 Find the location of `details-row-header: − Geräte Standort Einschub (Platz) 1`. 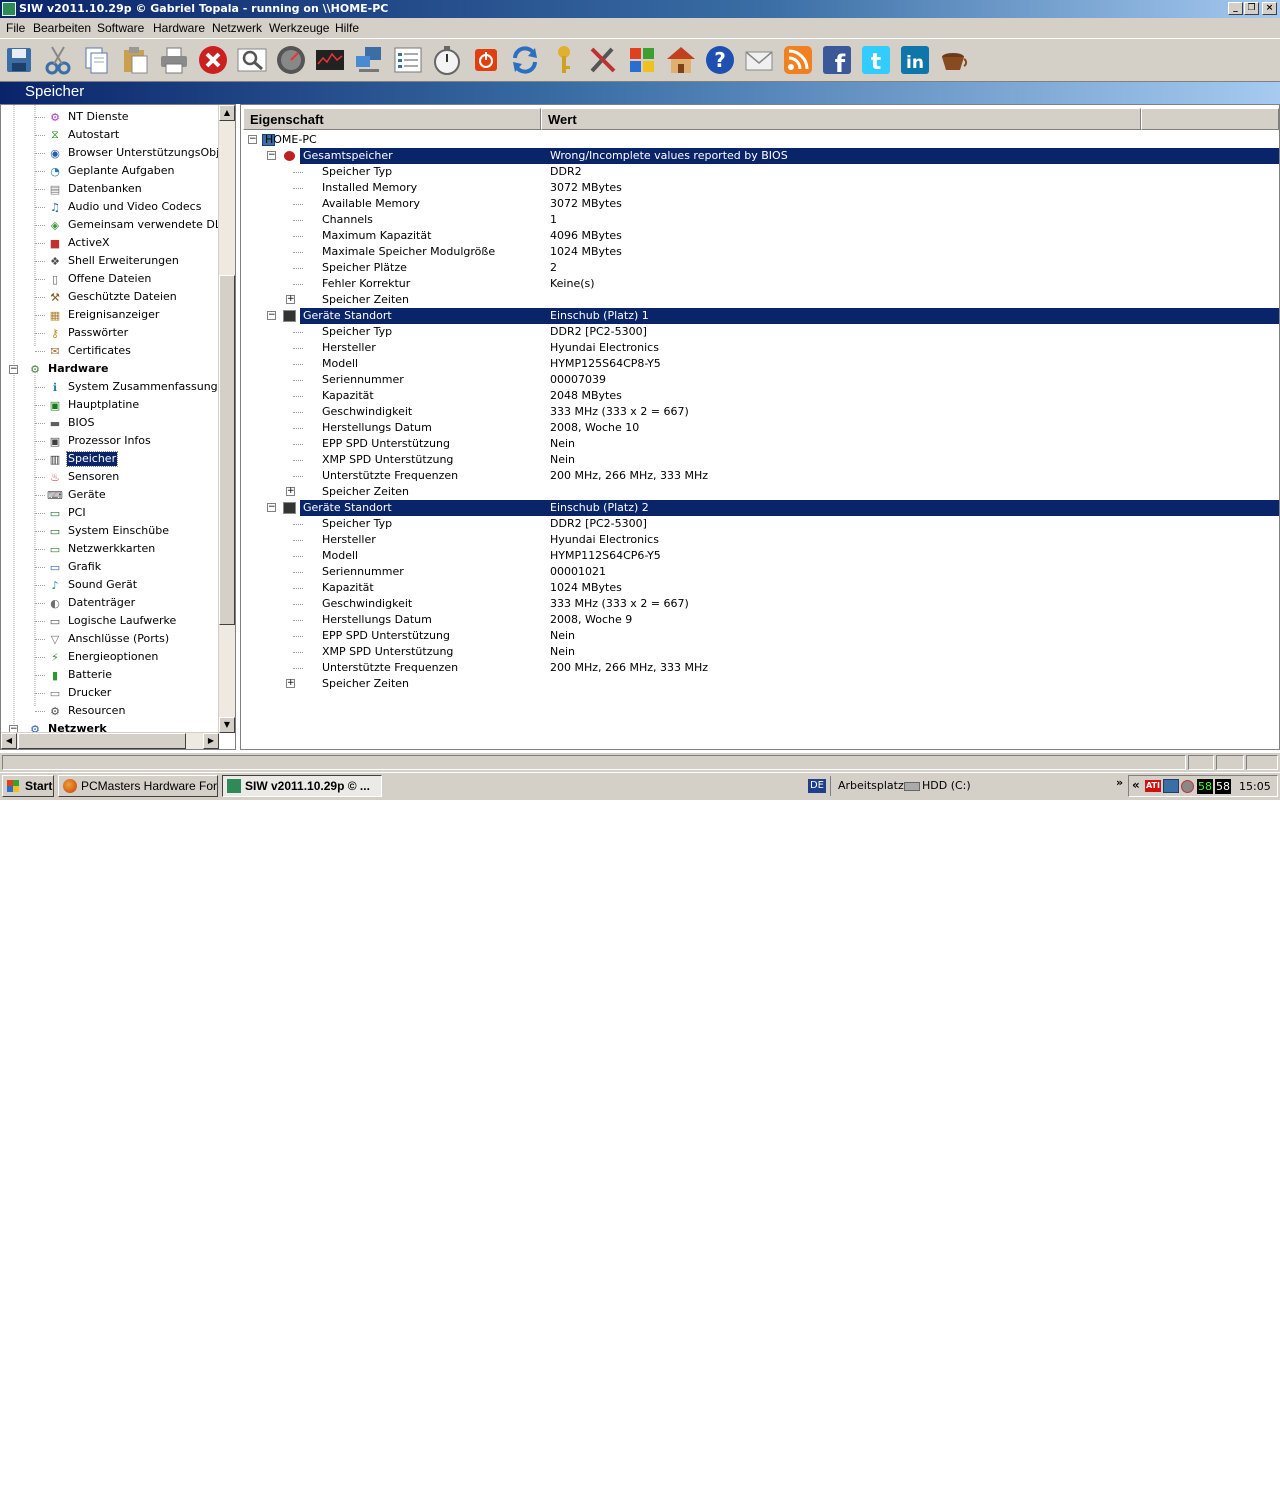

details-row-header: − Geräte Standort Einschub (Platz) 1 is located at coordinates (760, 316).